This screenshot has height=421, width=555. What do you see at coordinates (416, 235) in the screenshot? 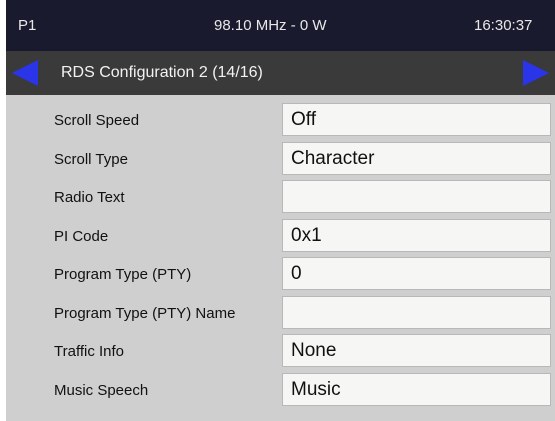
I see `setting-value-field: 0x1` at bounding box center [416, 235].